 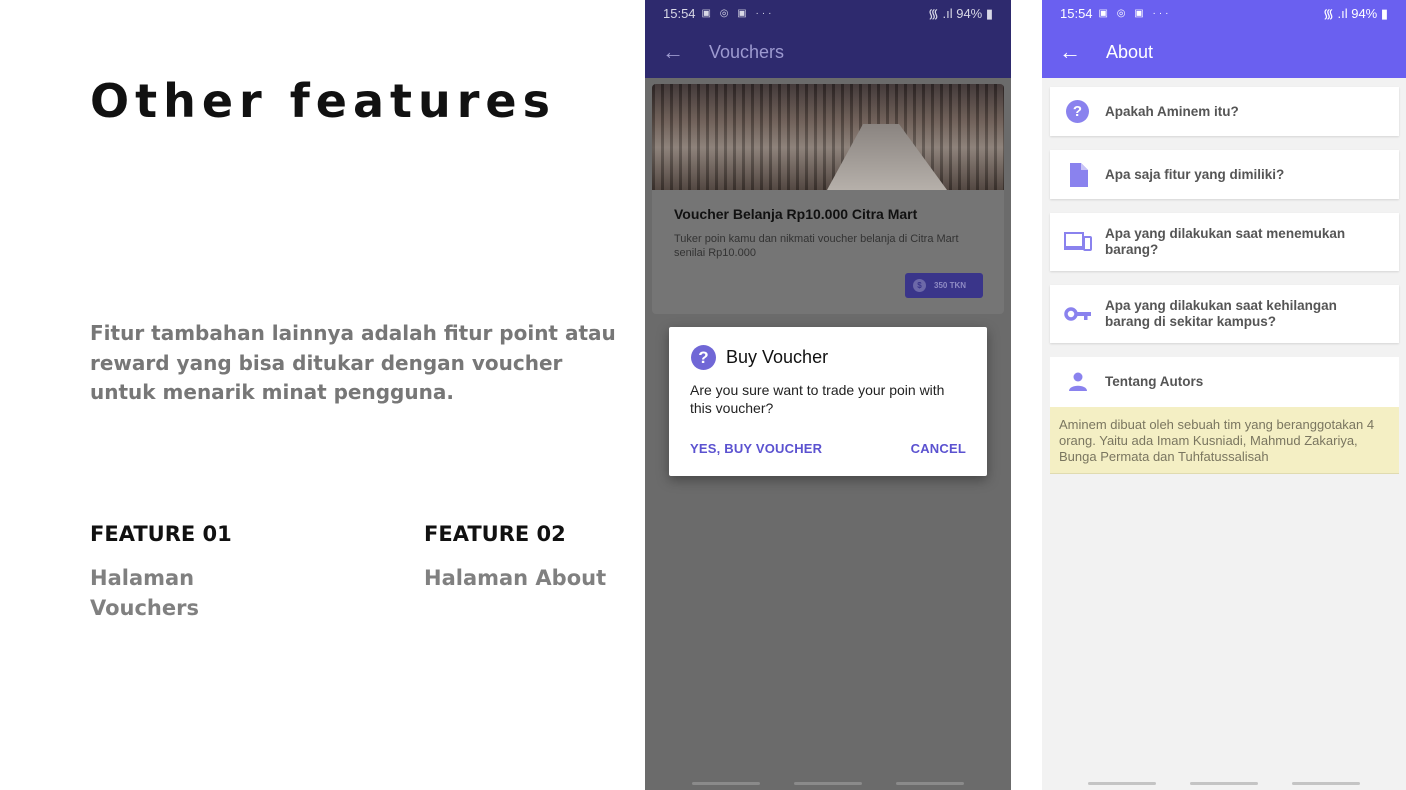 I want to click on document-icon, so click(x=1077, y=174).